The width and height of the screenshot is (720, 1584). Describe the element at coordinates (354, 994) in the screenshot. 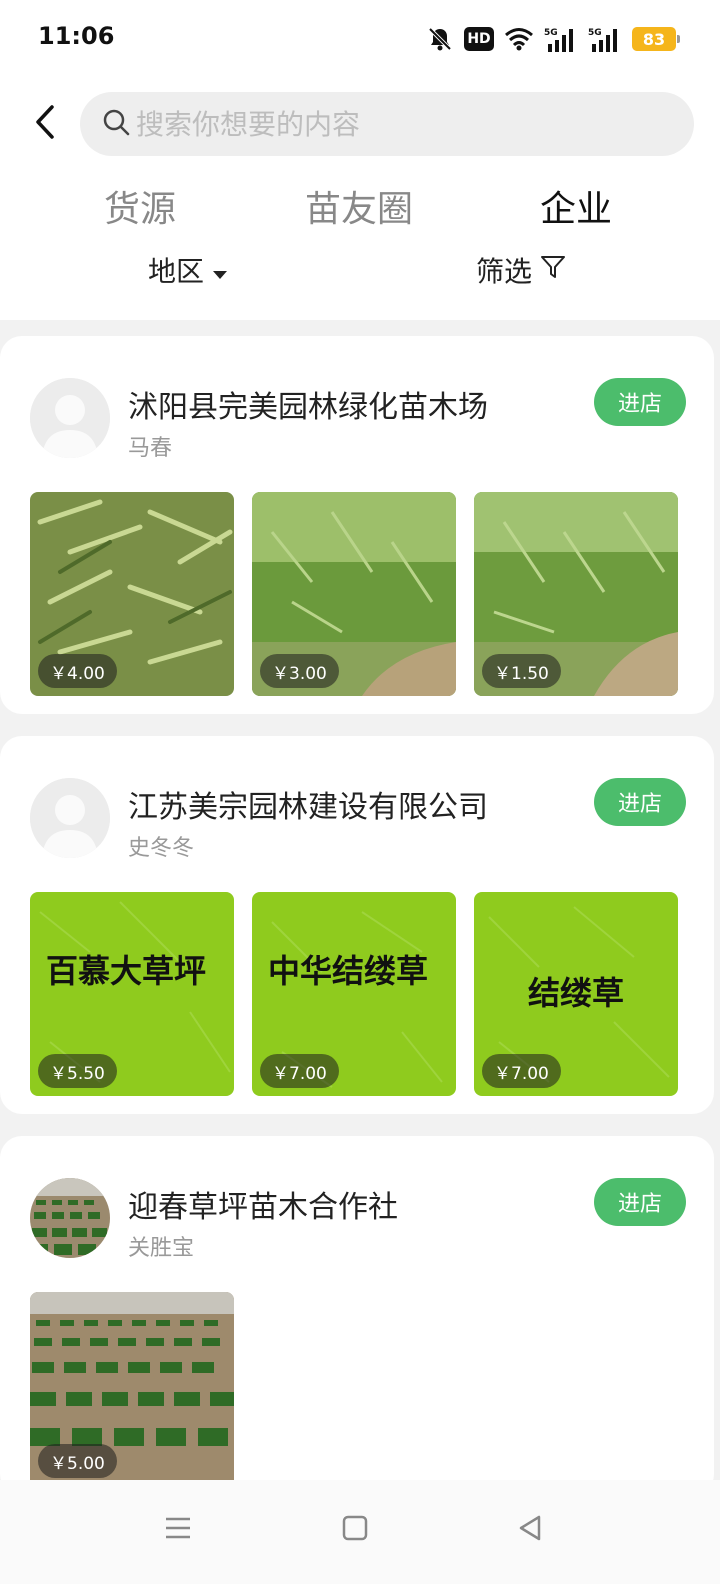

I see `product-thumbnail: 中华结缕草 ￥7.00` at that location.